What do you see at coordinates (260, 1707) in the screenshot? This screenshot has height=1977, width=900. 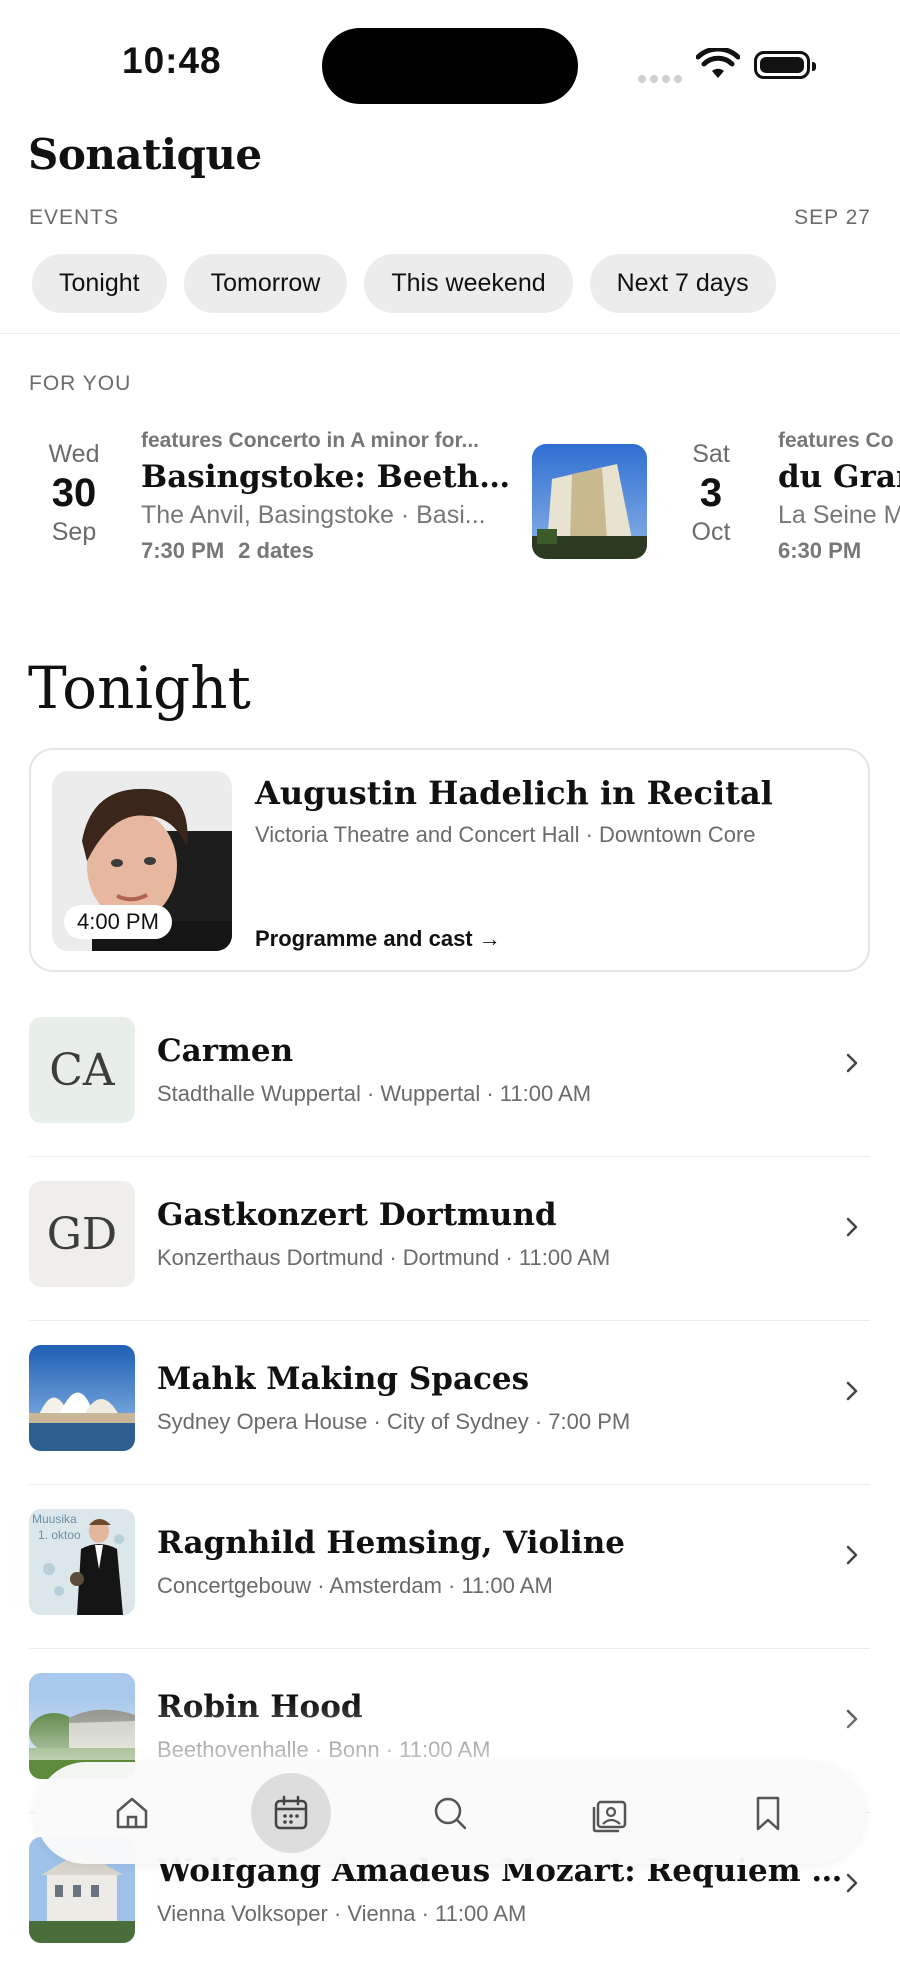 I see `event-title: Robin Hood` at bounding box center [260, 1707].